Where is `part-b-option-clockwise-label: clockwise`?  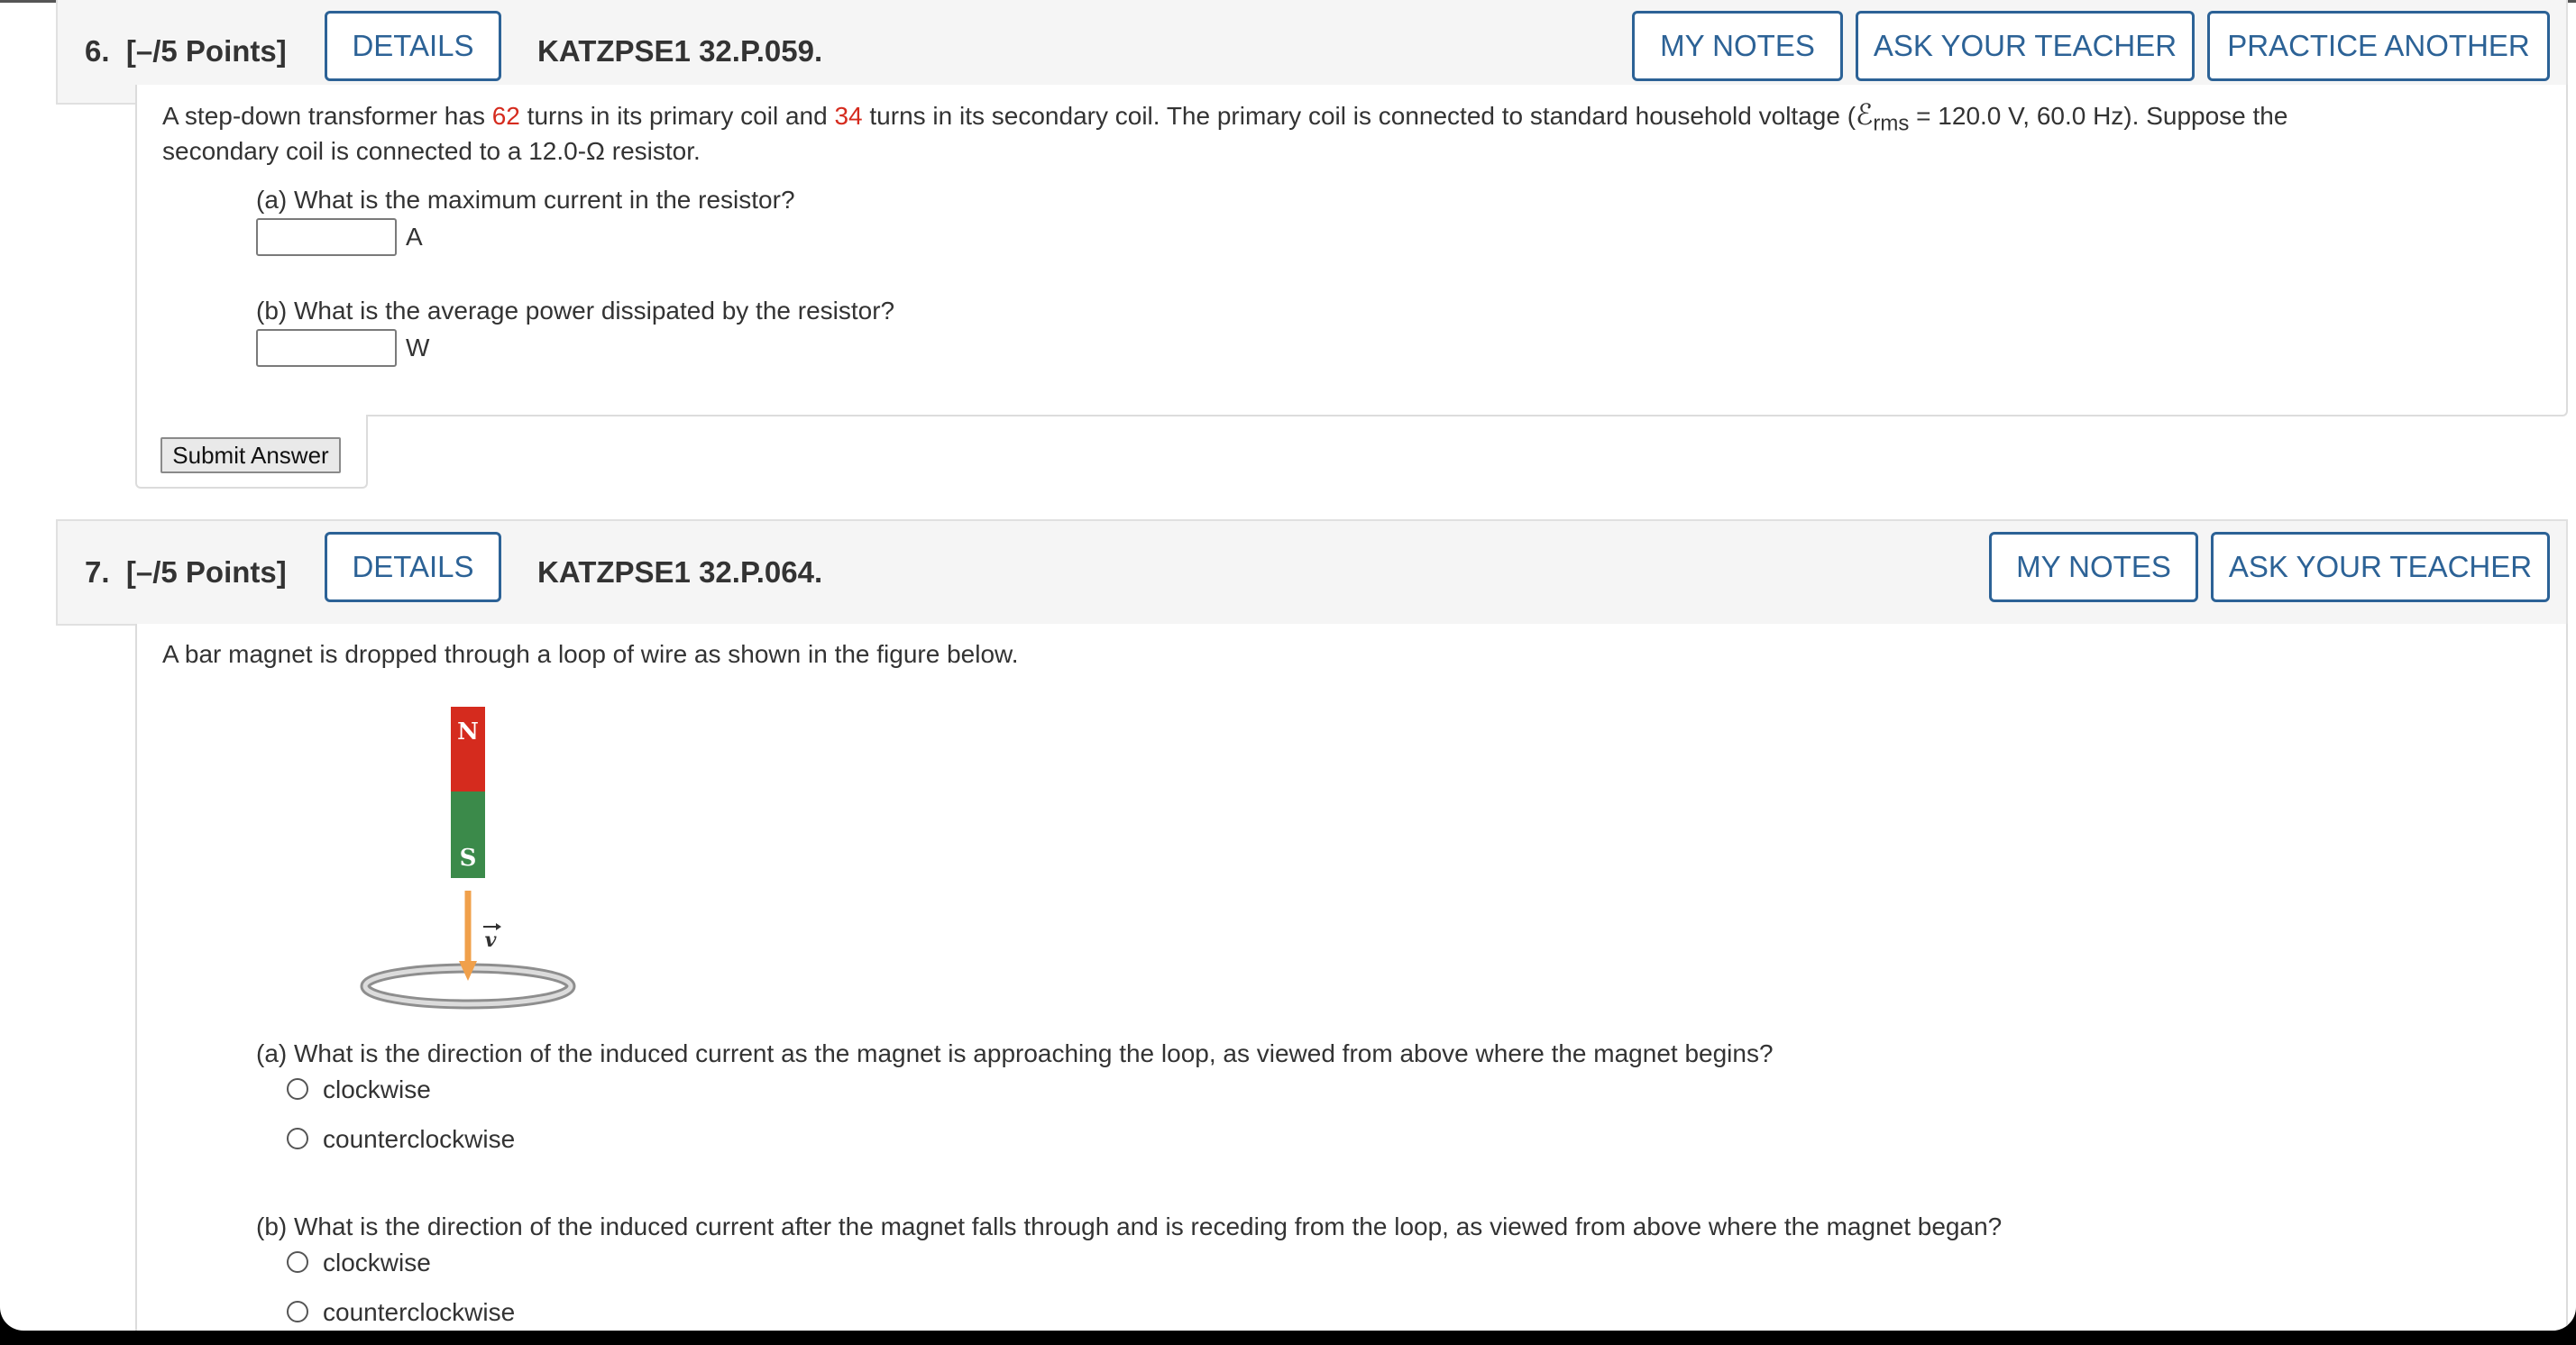 part-b-option-clockwise-label: clockwise is located at coordinates (377, 1263).